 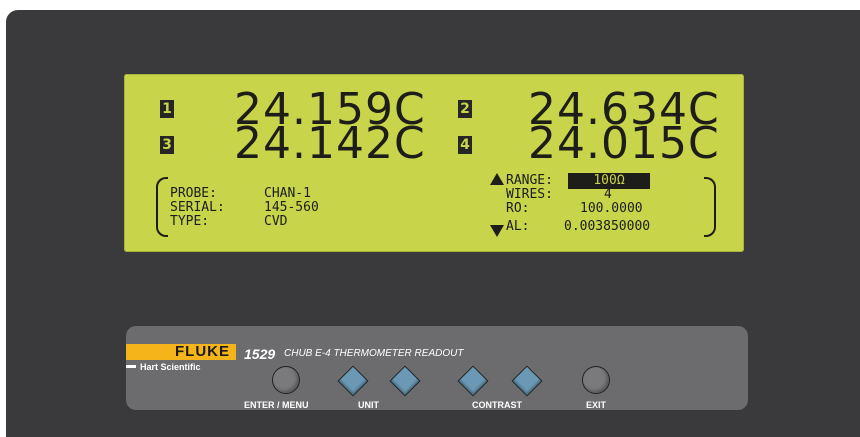 I want to click on enter-menu-button, so click(x=286, y=380).